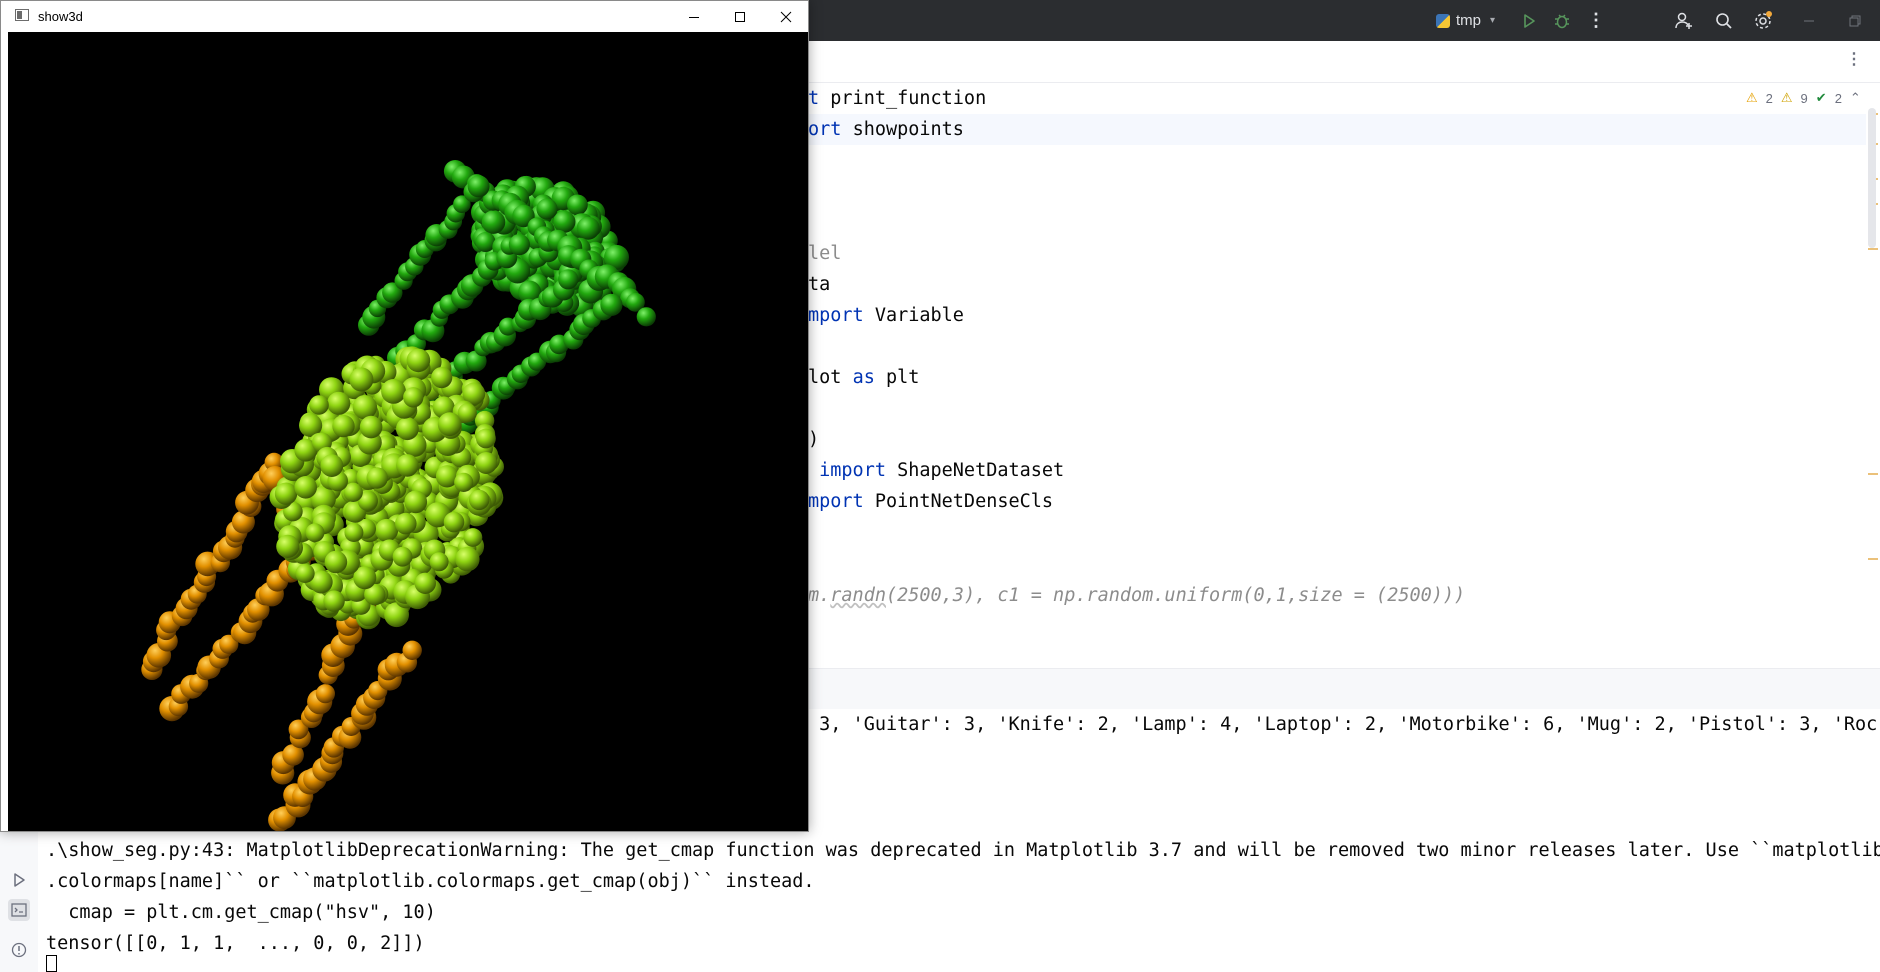  I want to click on run-tool-icon, so click(19, 880).